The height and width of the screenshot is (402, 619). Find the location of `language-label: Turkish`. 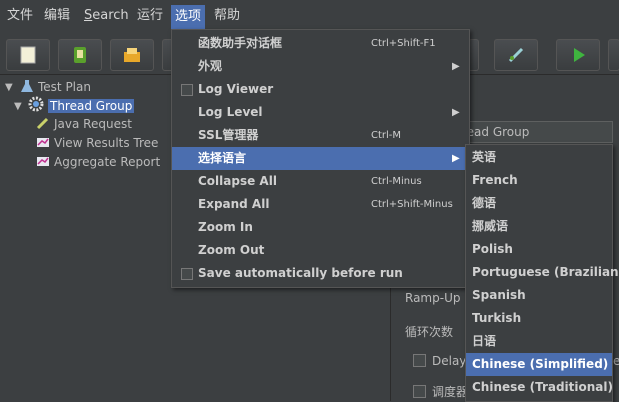

language-label: Turkish is located at coordinates (497, 318).